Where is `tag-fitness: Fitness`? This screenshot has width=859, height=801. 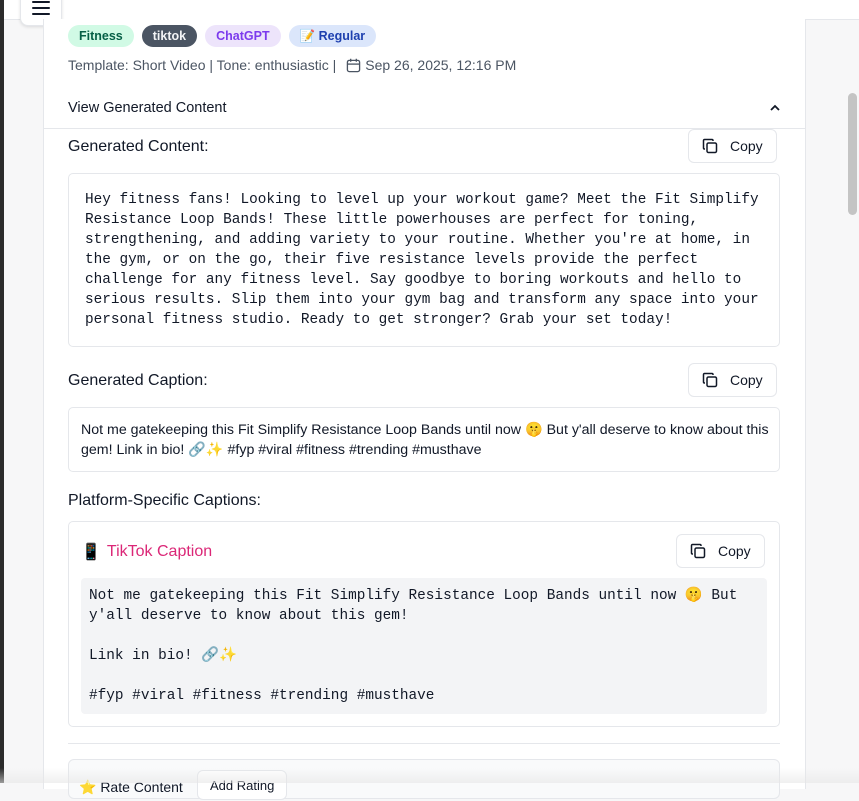
tag-fitness: Fitness is located at coordinates (101, 36).